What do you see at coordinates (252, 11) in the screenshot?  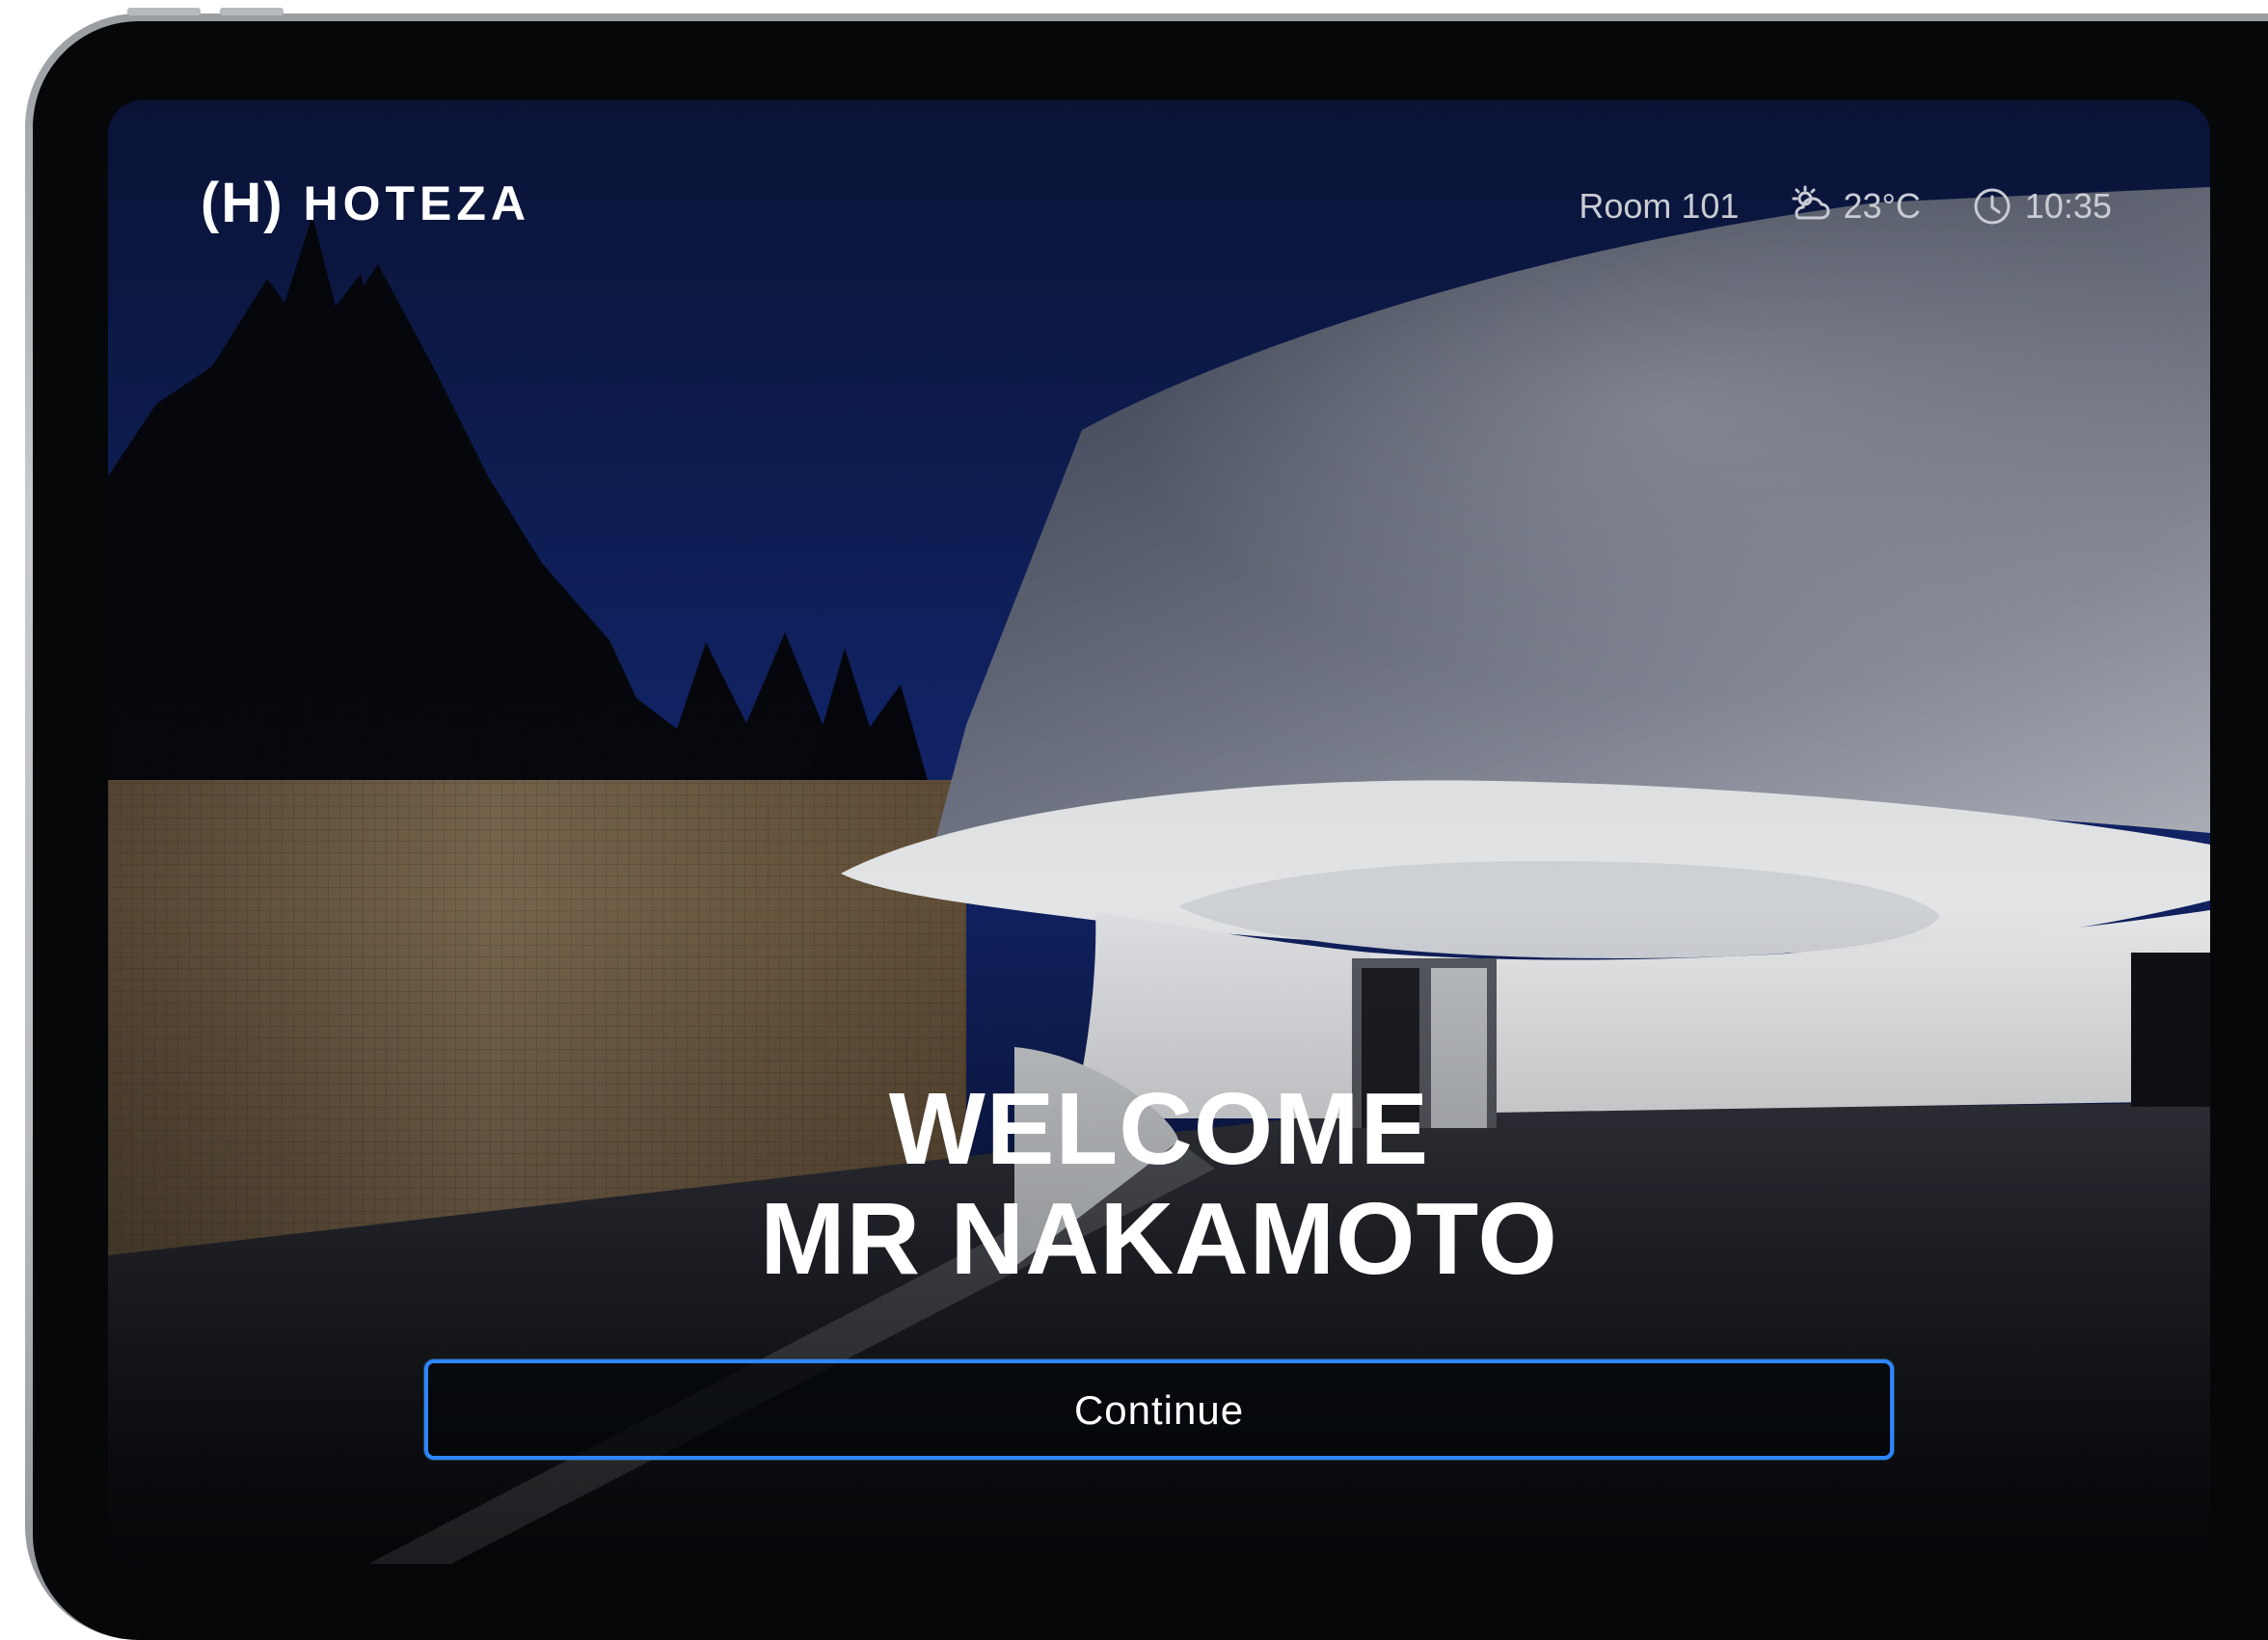 I see `power-button` at bounding box center [252, 11].